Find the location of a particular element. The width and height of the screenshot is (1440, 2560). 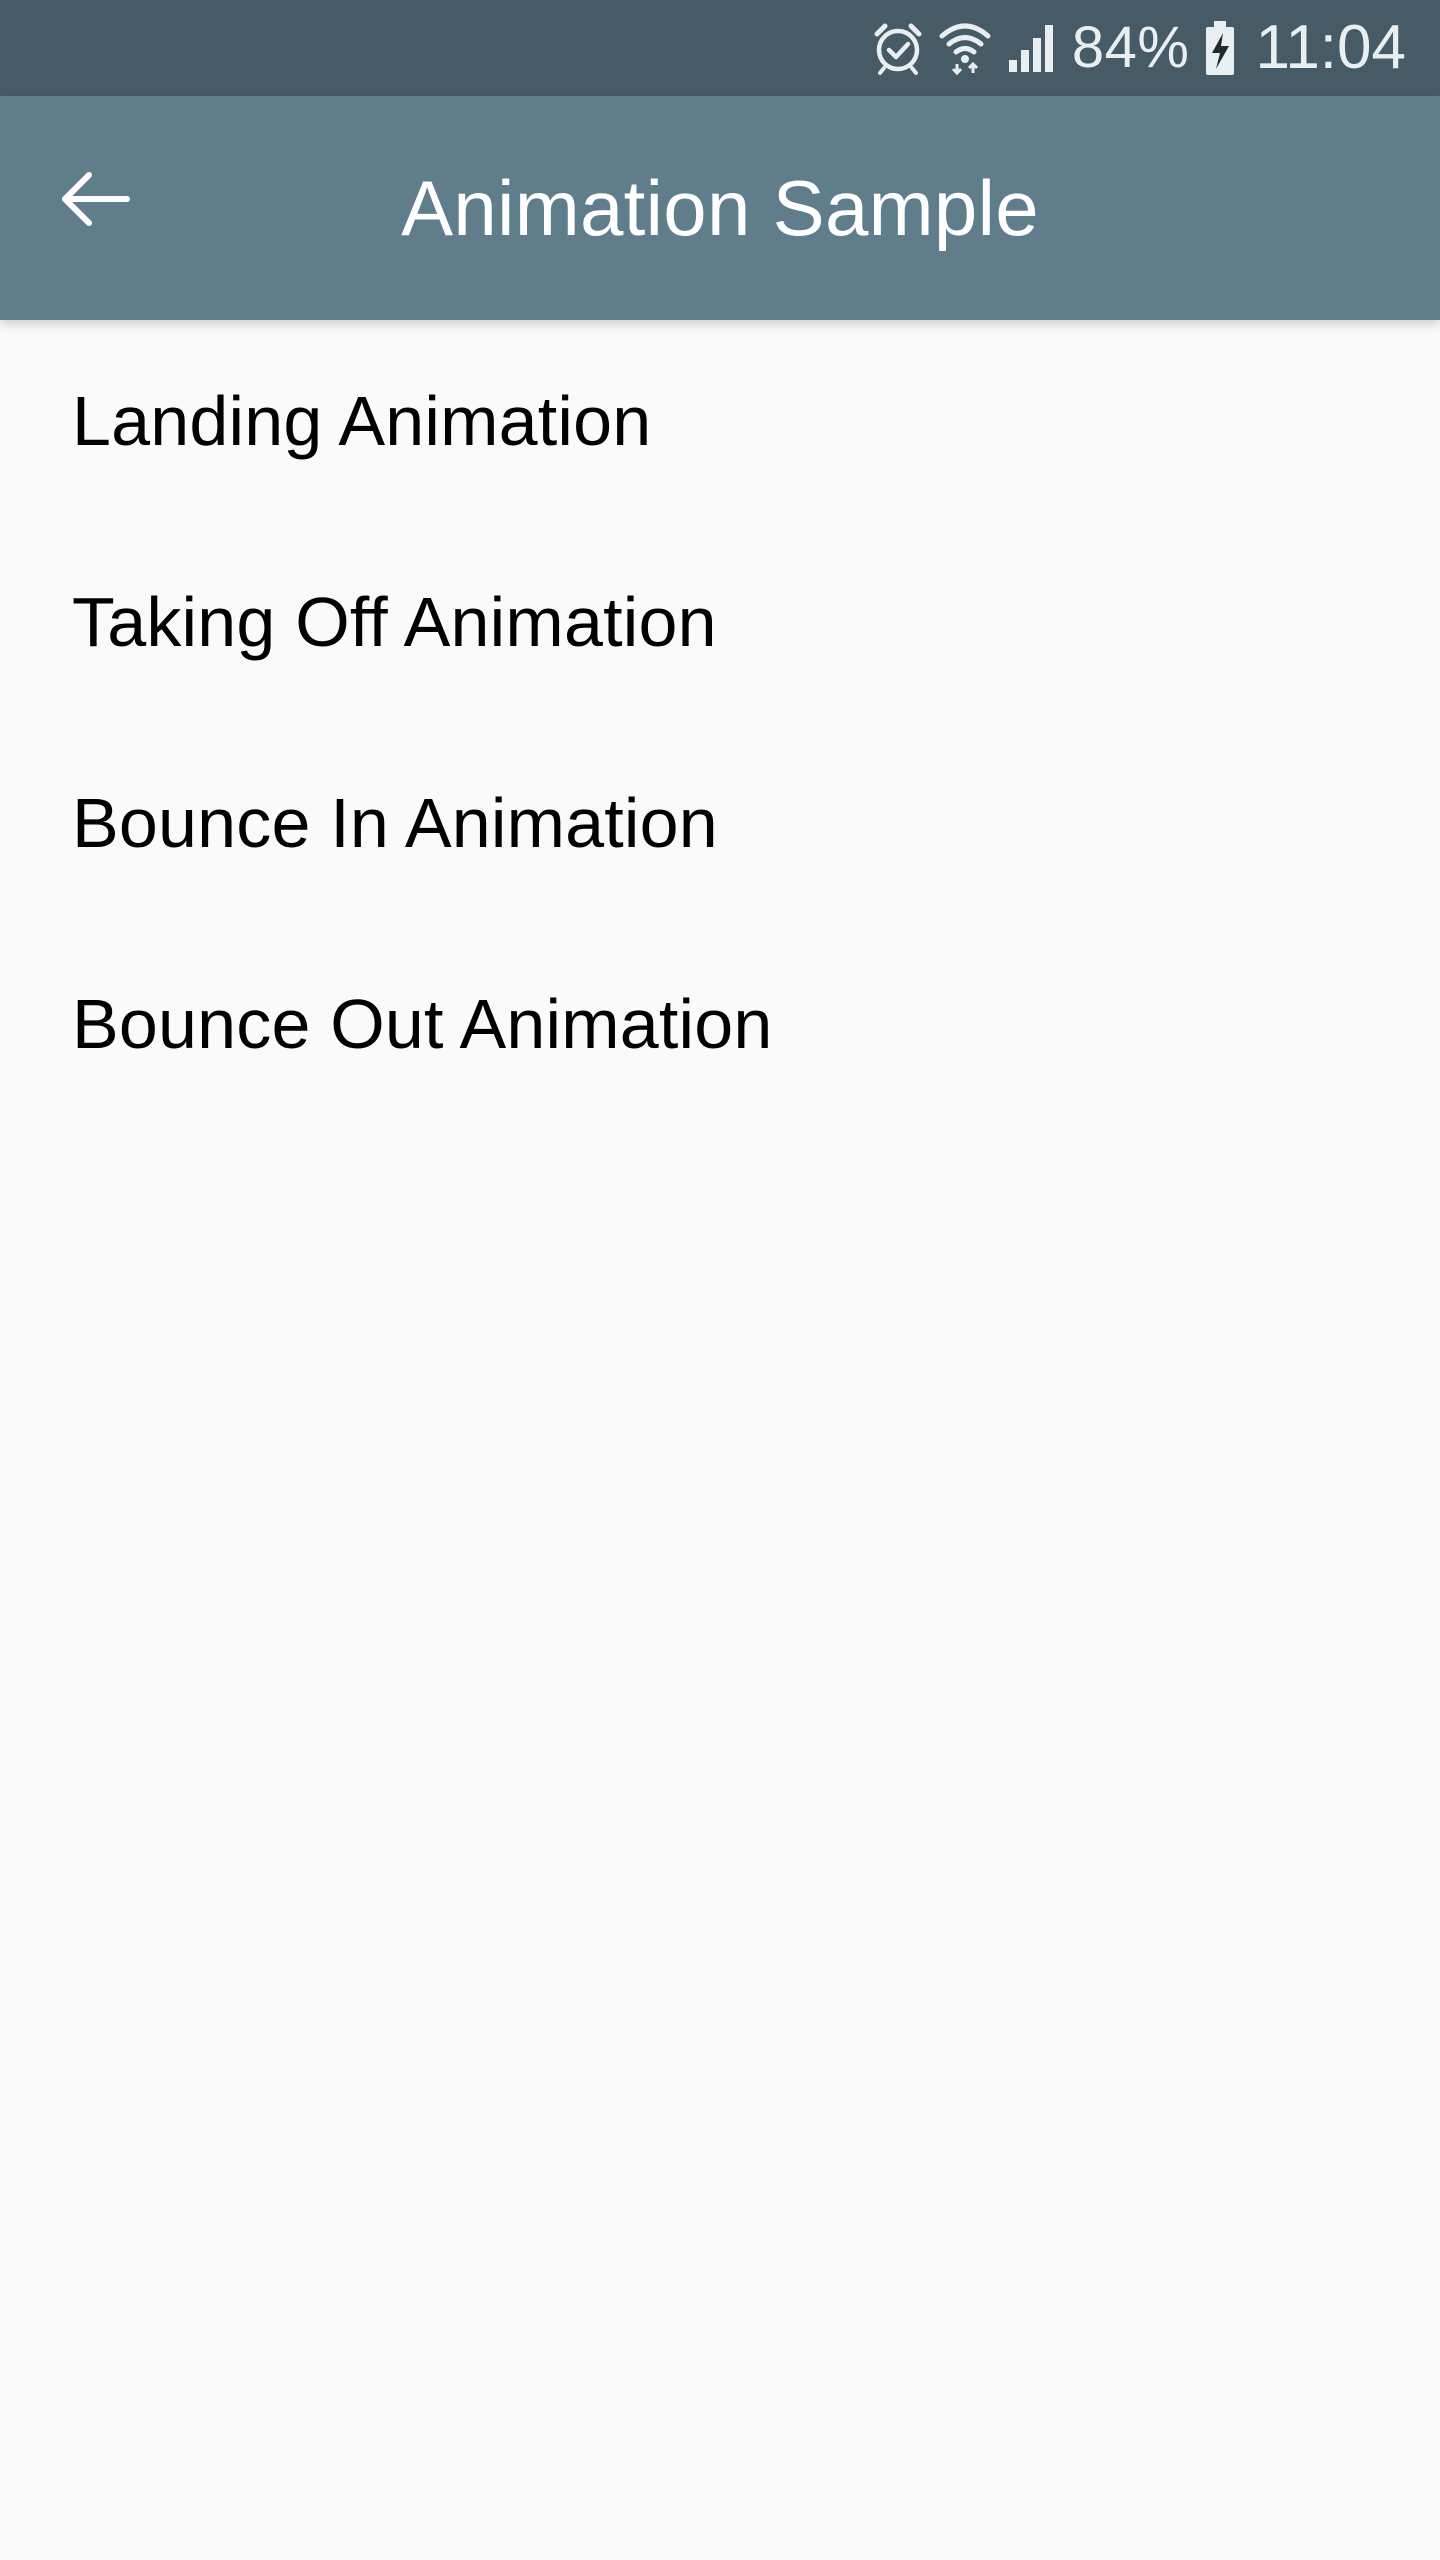

back-button is located at coordinates (95, 201).